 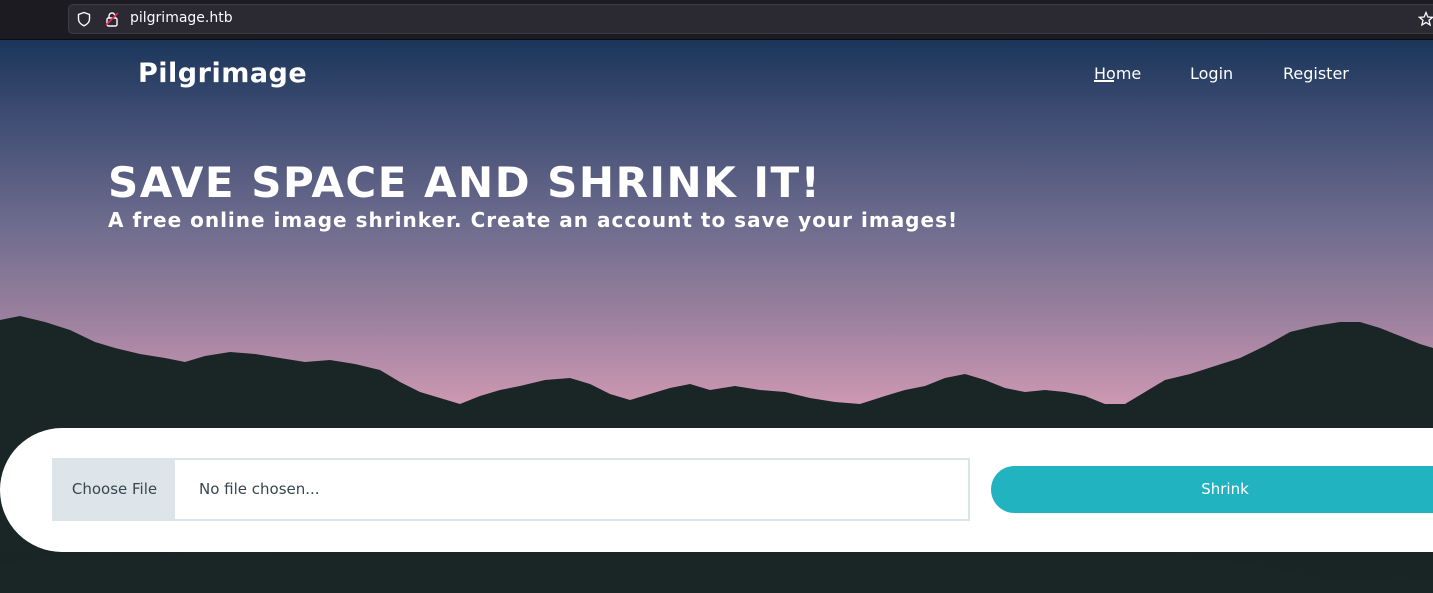 What do you see at coordinates (1316, 73) in the screenshot?
I see `nav-register-link: Register` at bounding box center [1316, 73].